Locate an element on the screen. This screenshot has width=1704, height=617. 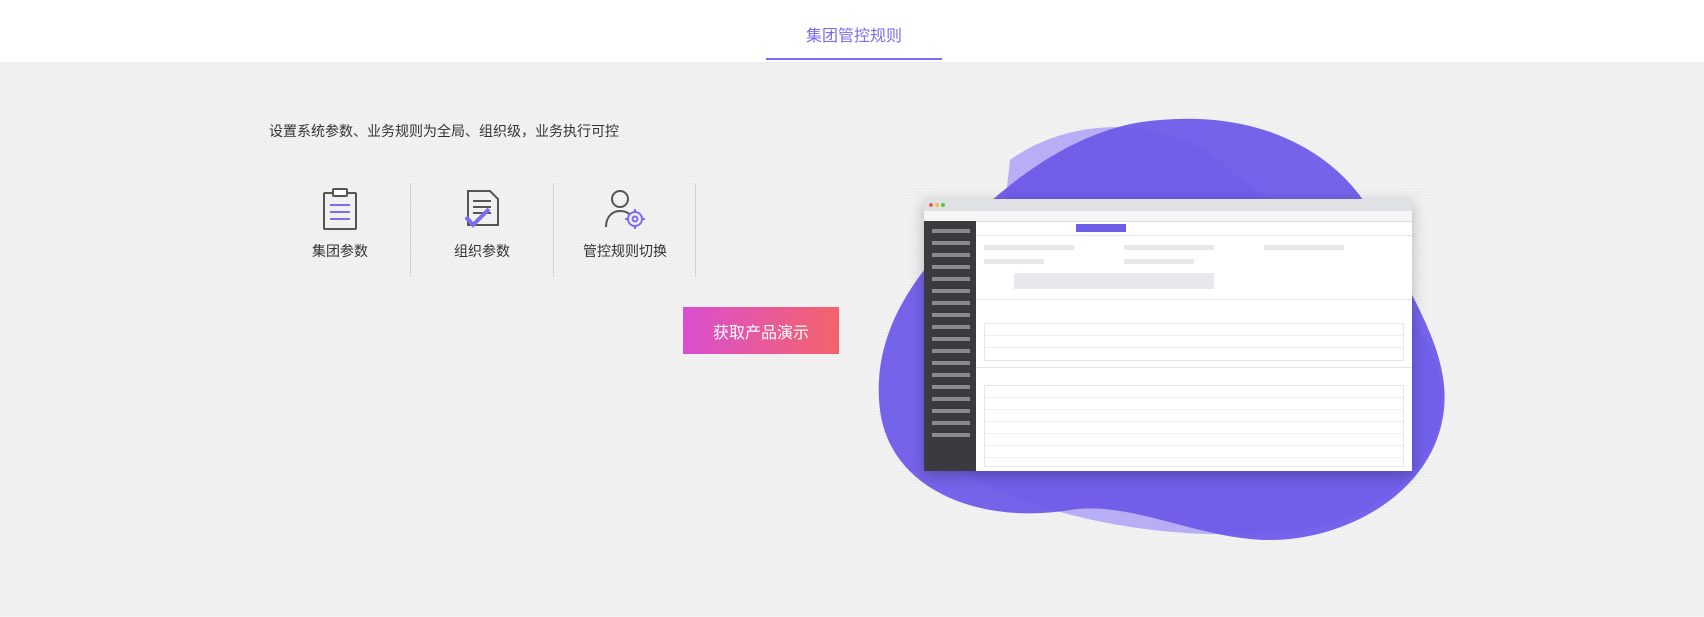
browser-tab-bar is located at coordinates (1168, 205).